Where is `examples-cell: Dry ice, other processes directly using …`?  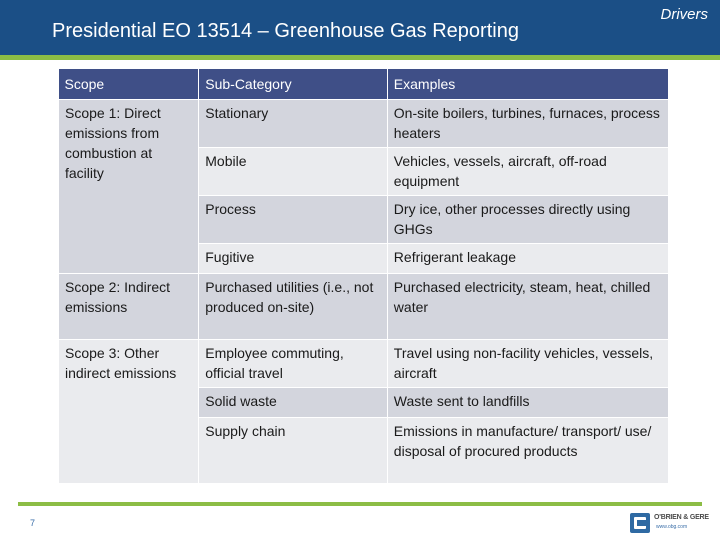 examples-cell: Dry ice, other processes directly using … is located at coordinates (528, 219).